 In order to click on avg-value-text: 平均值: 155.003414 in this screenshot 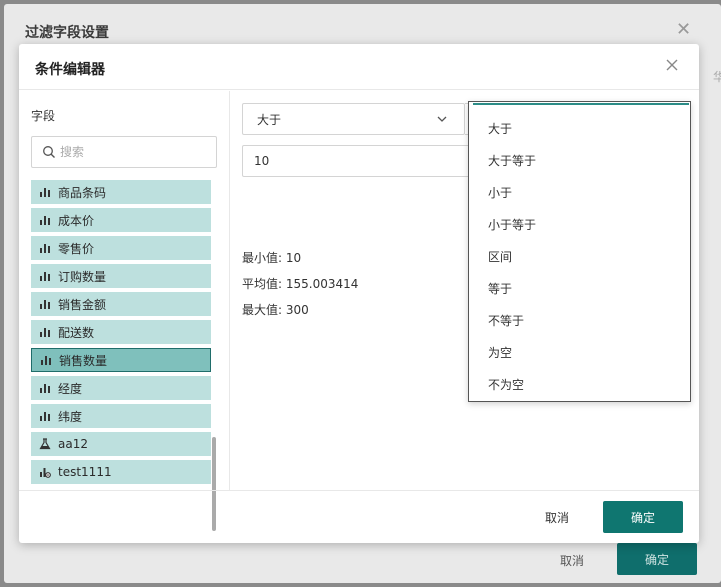, I will do `click(300, 284)`.